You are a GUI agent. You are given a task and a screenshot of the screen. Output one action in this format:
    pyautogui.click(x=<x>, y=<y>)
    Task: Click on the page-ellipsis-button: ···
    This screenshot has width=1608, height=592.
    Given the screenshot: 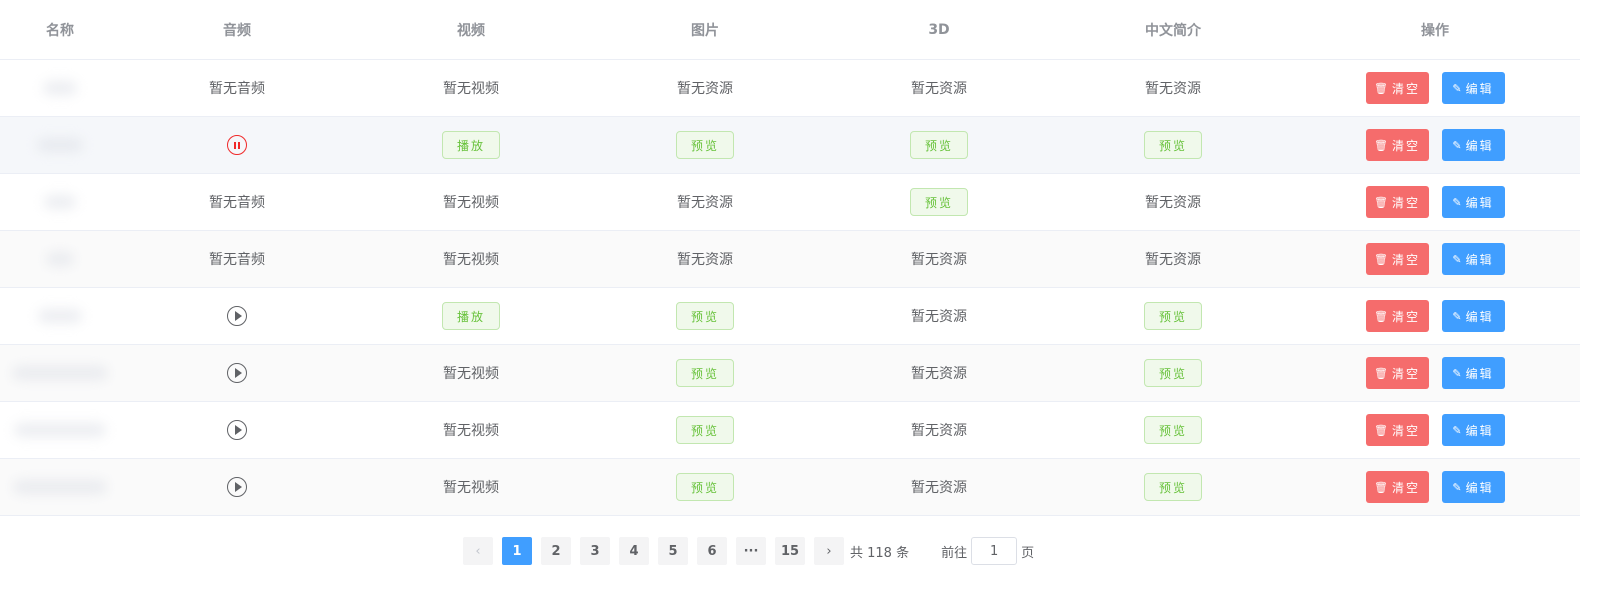 What is the action you would take?
    pyautogui.click(x=751, y=551)
    